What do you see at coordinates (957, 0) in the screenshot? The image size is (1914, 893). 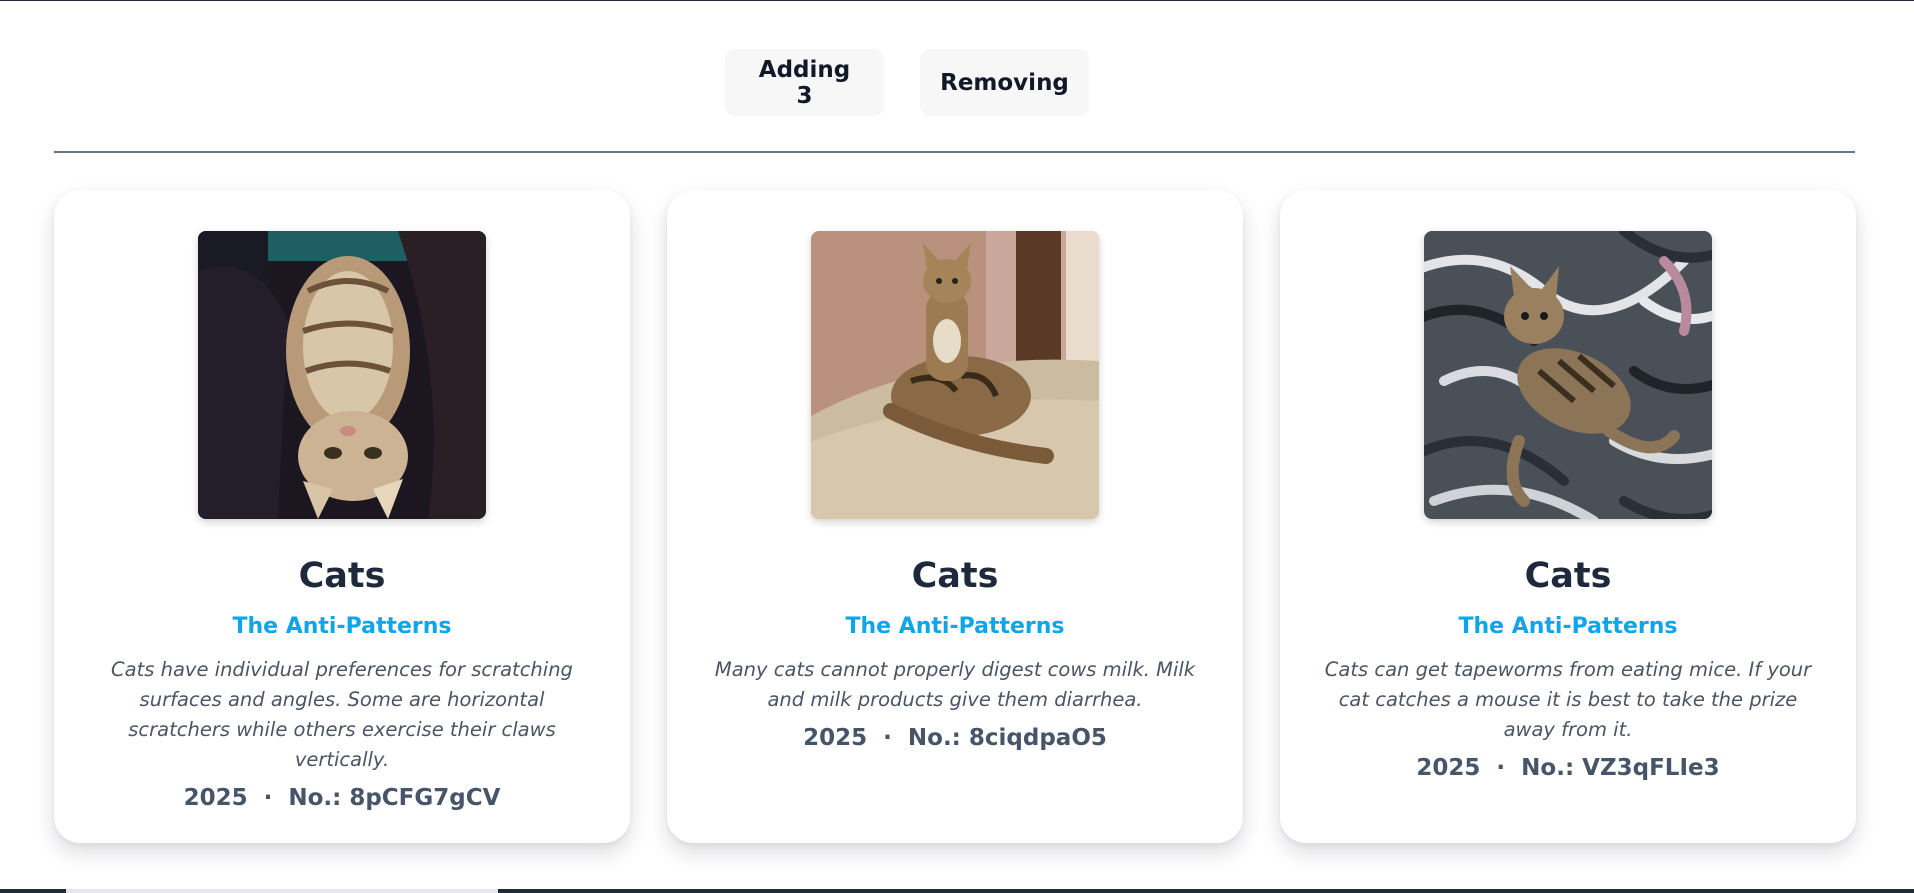 I see `top-rule` at bounding box center [957, 0].